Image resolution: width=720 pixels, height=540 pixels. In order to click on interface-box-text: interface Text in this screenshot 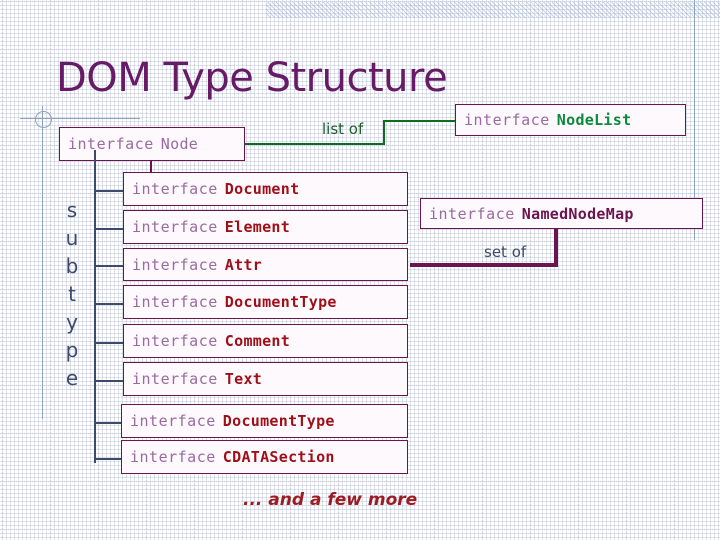, I will do `click(265, 379)`.